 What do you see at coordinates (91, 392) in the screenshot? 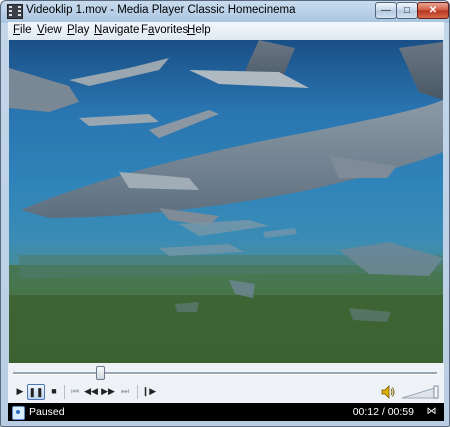
I see `rewind-button: ◀◀` at bounding box center [91, 392].